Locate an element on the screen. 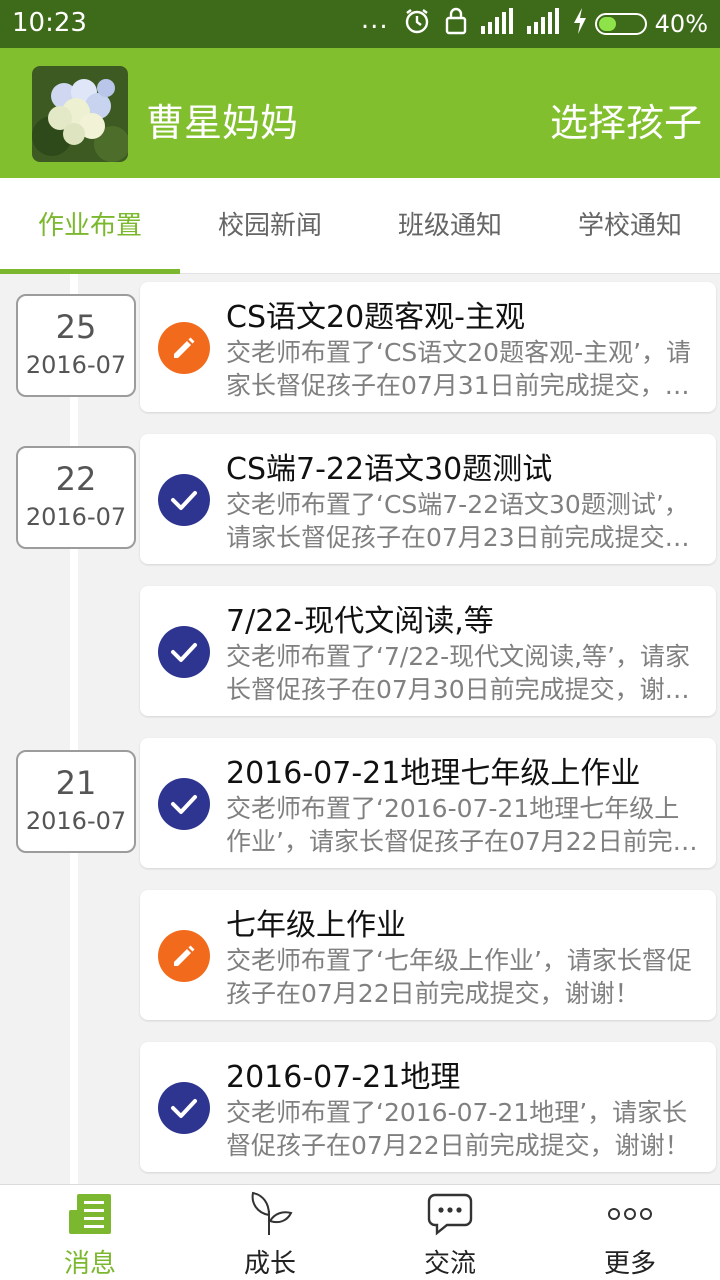  date-day: 25 is located at coordinates (76, 327).